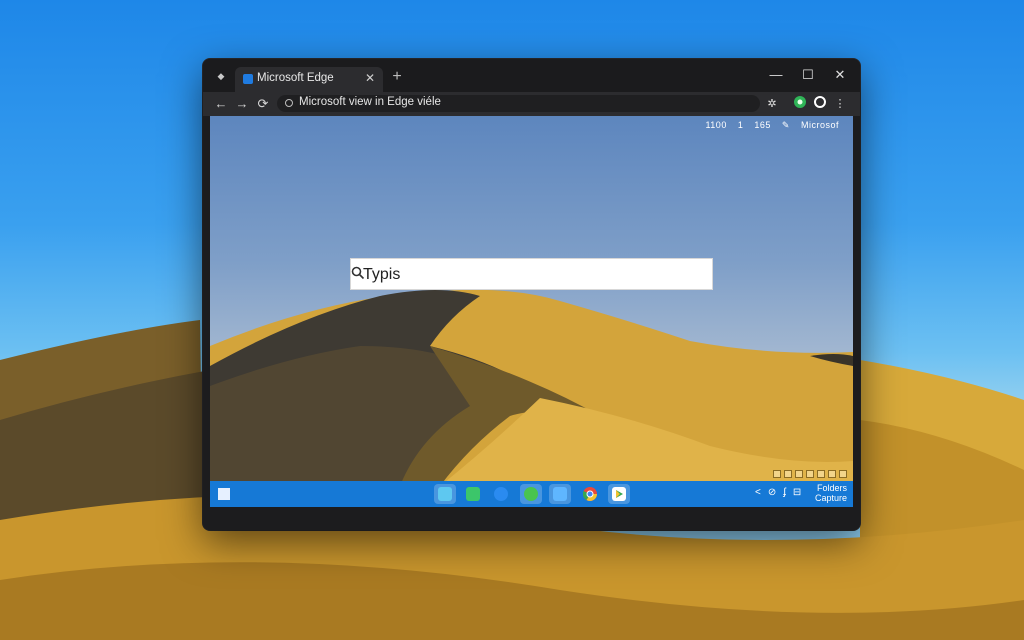 The width and height of the screenshot is (1024, 640). Describe the element at coordinates (830, 498) in the screenshot. I see `clock-line-2: Capture` at that location.